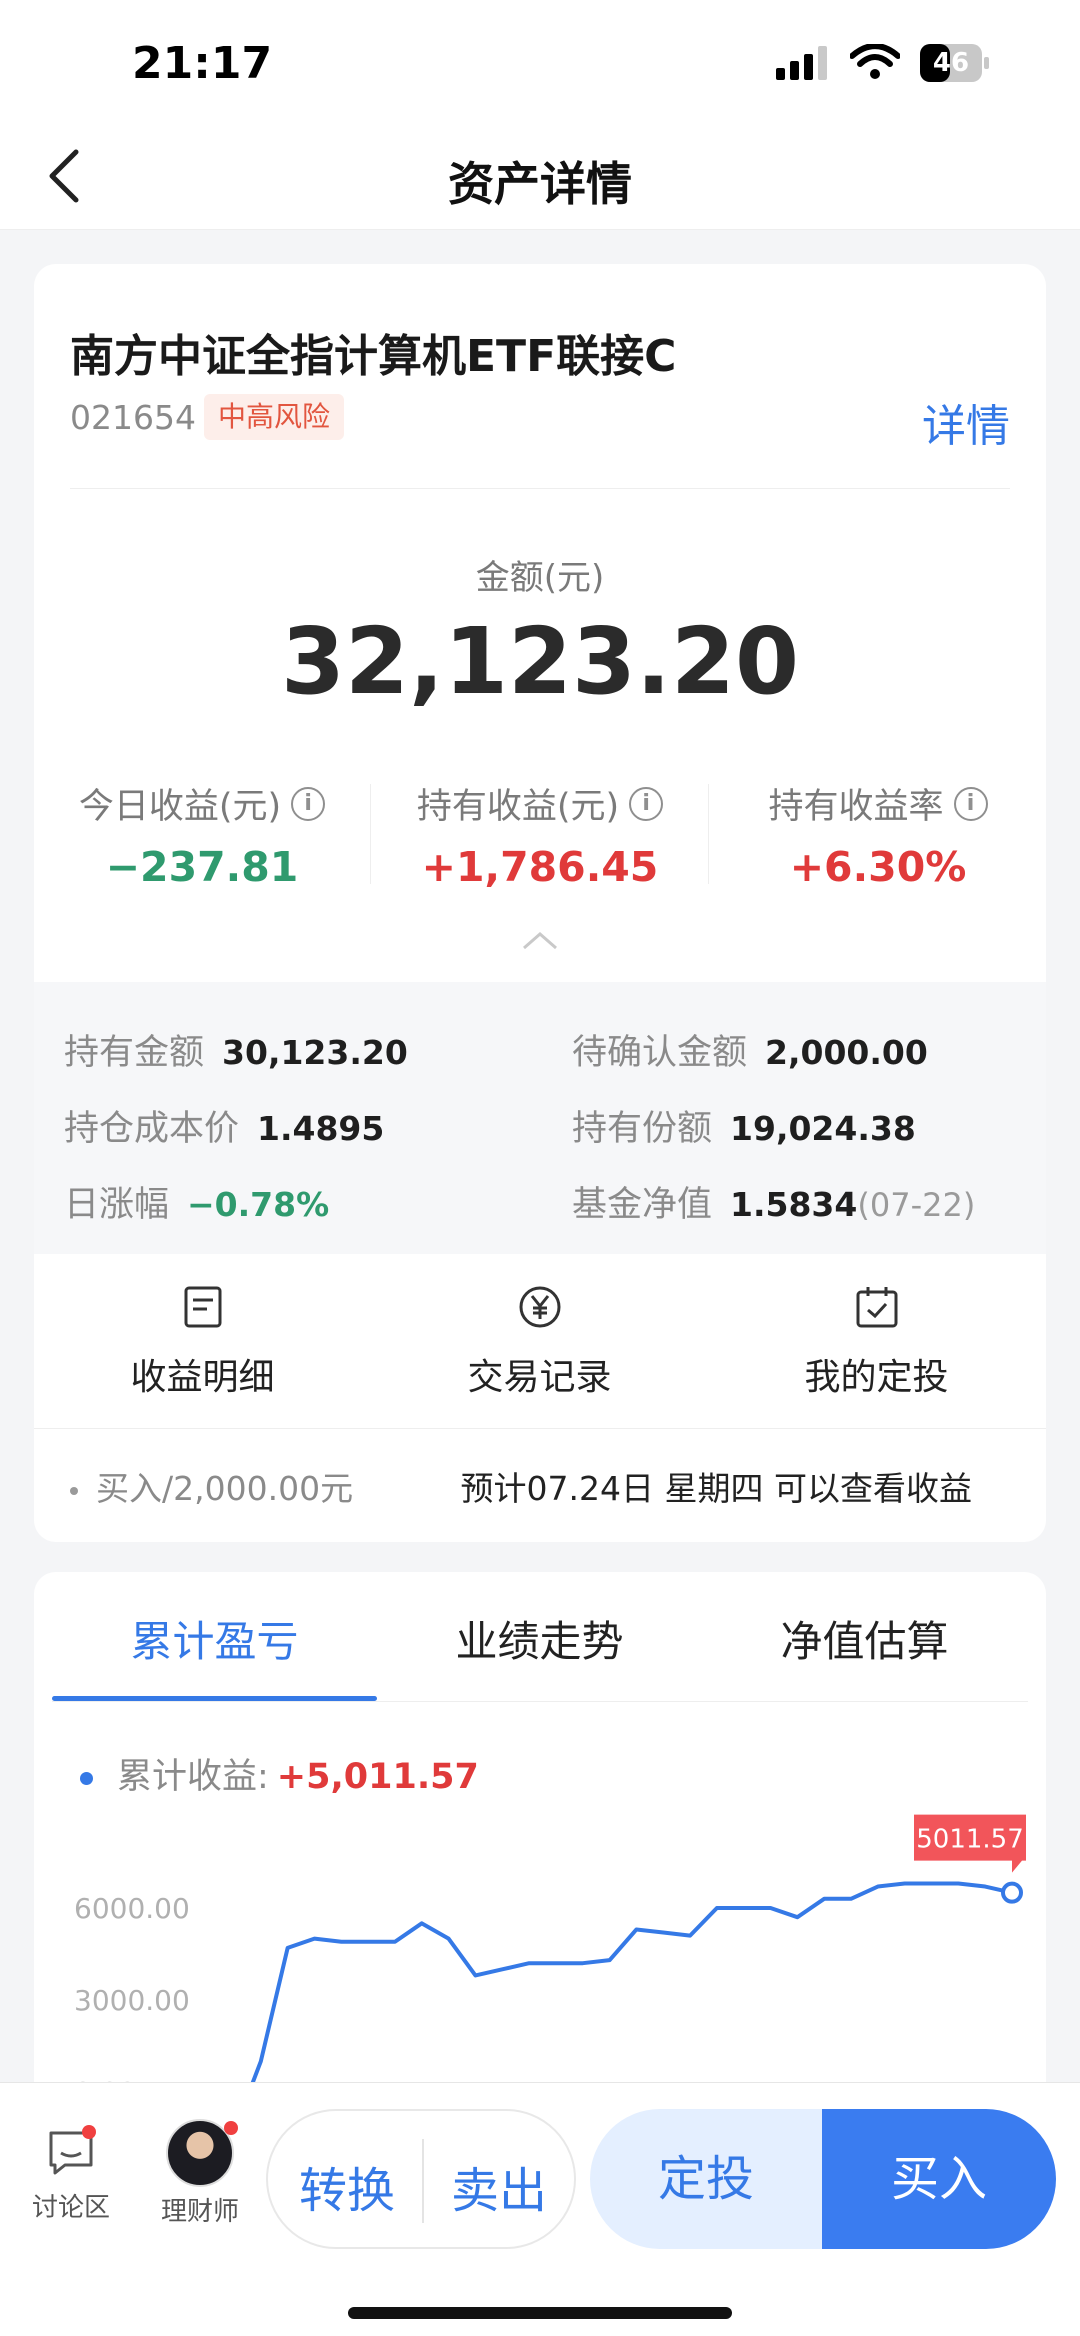  I want to click on chart-tabs: 累计盈亏 业绩走势 净值估算, so click(540, 1637).